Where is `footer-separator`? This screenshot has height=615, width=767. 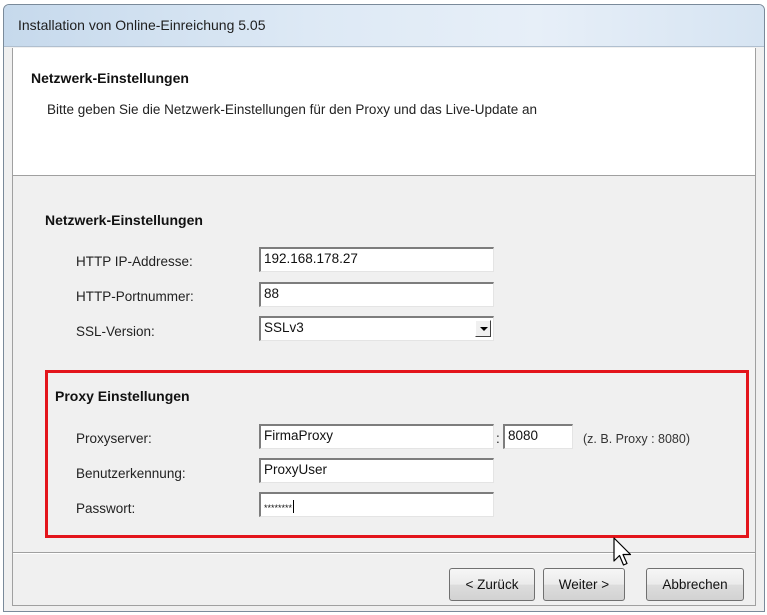 footer-separator is located at coordinates (384, 553).